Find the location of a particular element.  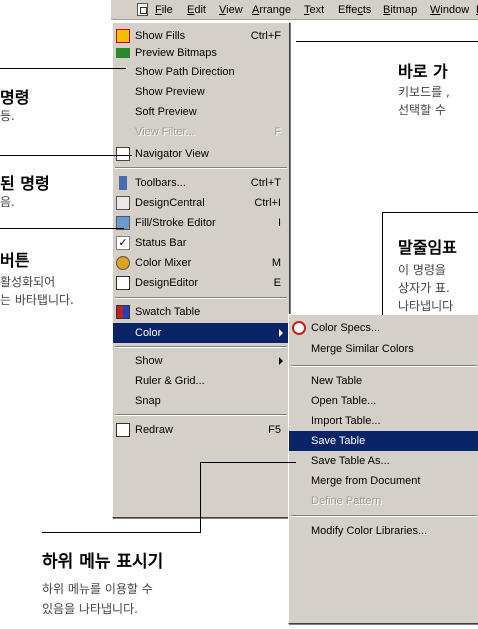

menu-file: File is located at coordinates (164, 10).